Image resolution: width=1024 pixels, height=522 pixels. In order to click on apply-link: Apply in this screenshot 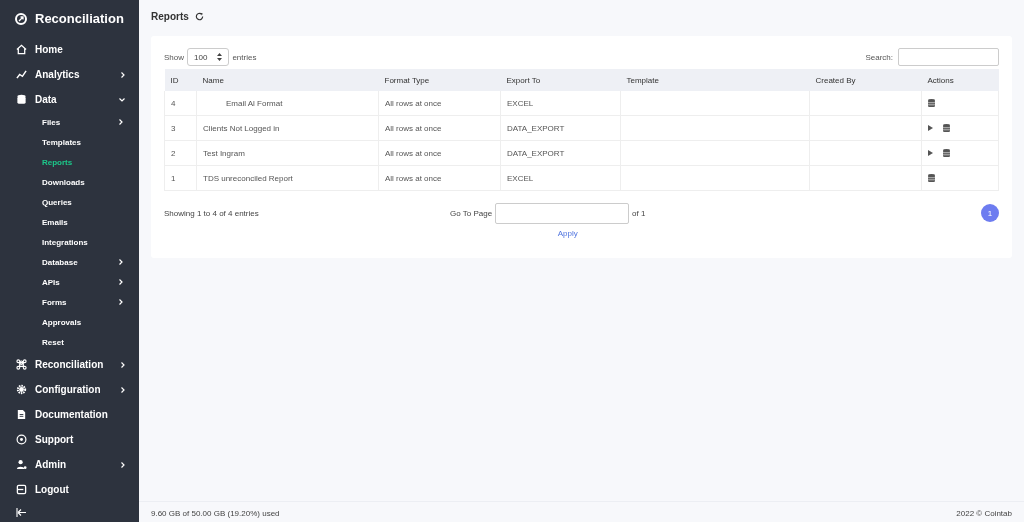, I will do `click(567, 233)`.